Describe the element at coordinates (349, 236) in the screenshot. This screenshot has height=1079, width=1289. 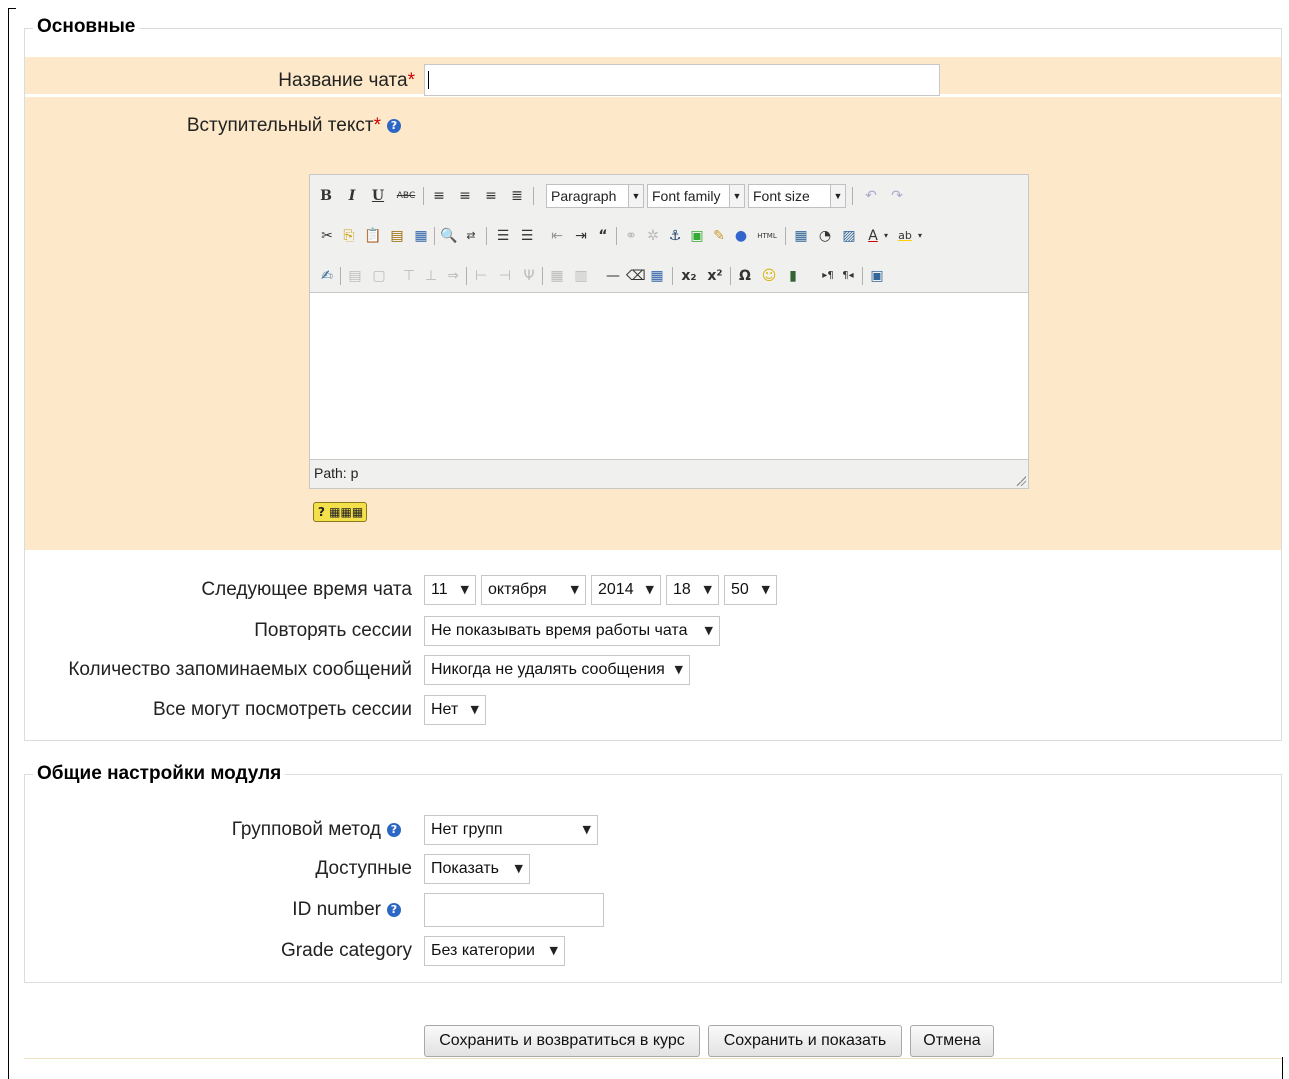
I see `copy-icon: ⎘` at that location.